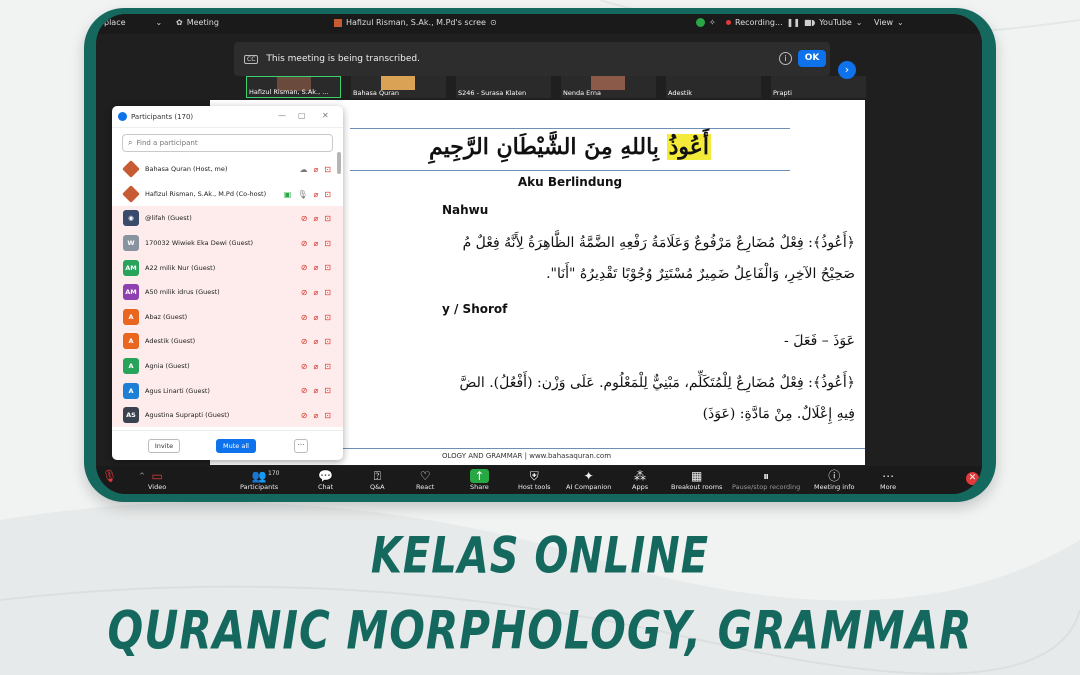  I want to click on video-thumb: Prapti, so click(818, 87).